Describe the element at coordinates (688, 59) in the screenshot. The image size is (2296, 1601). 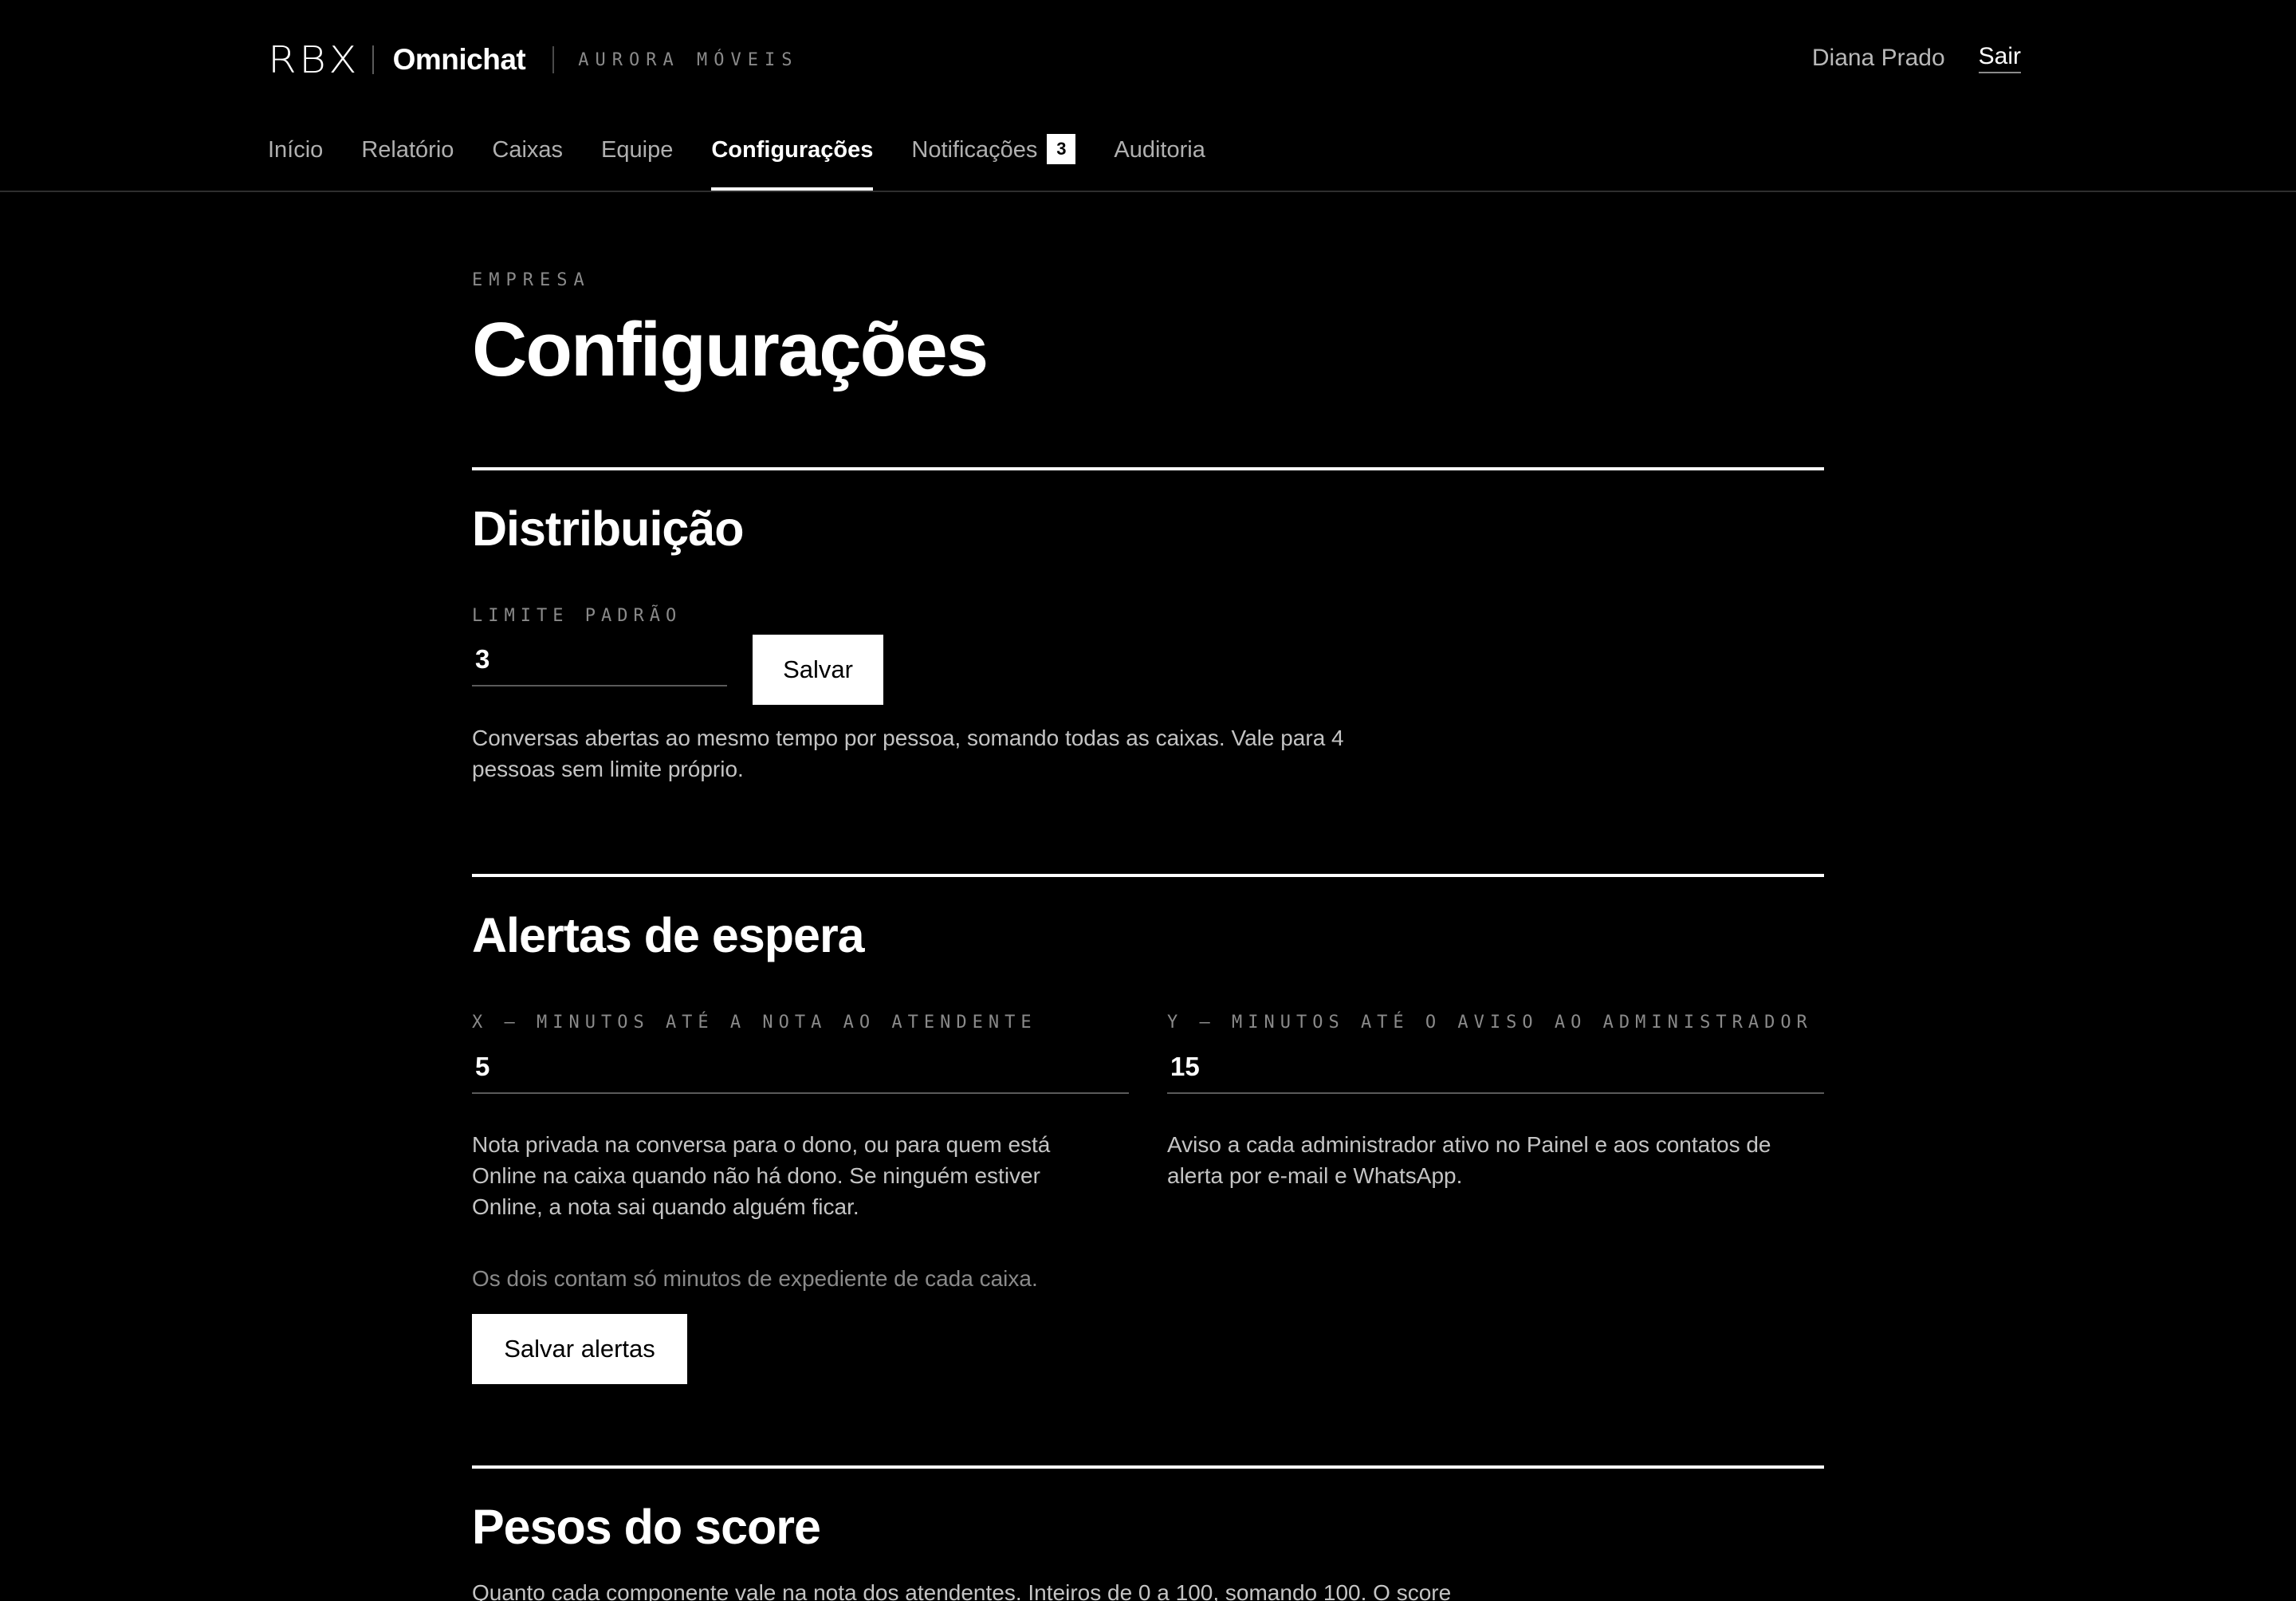
I see `company-name: AURORA MÓVEIS` at that location.